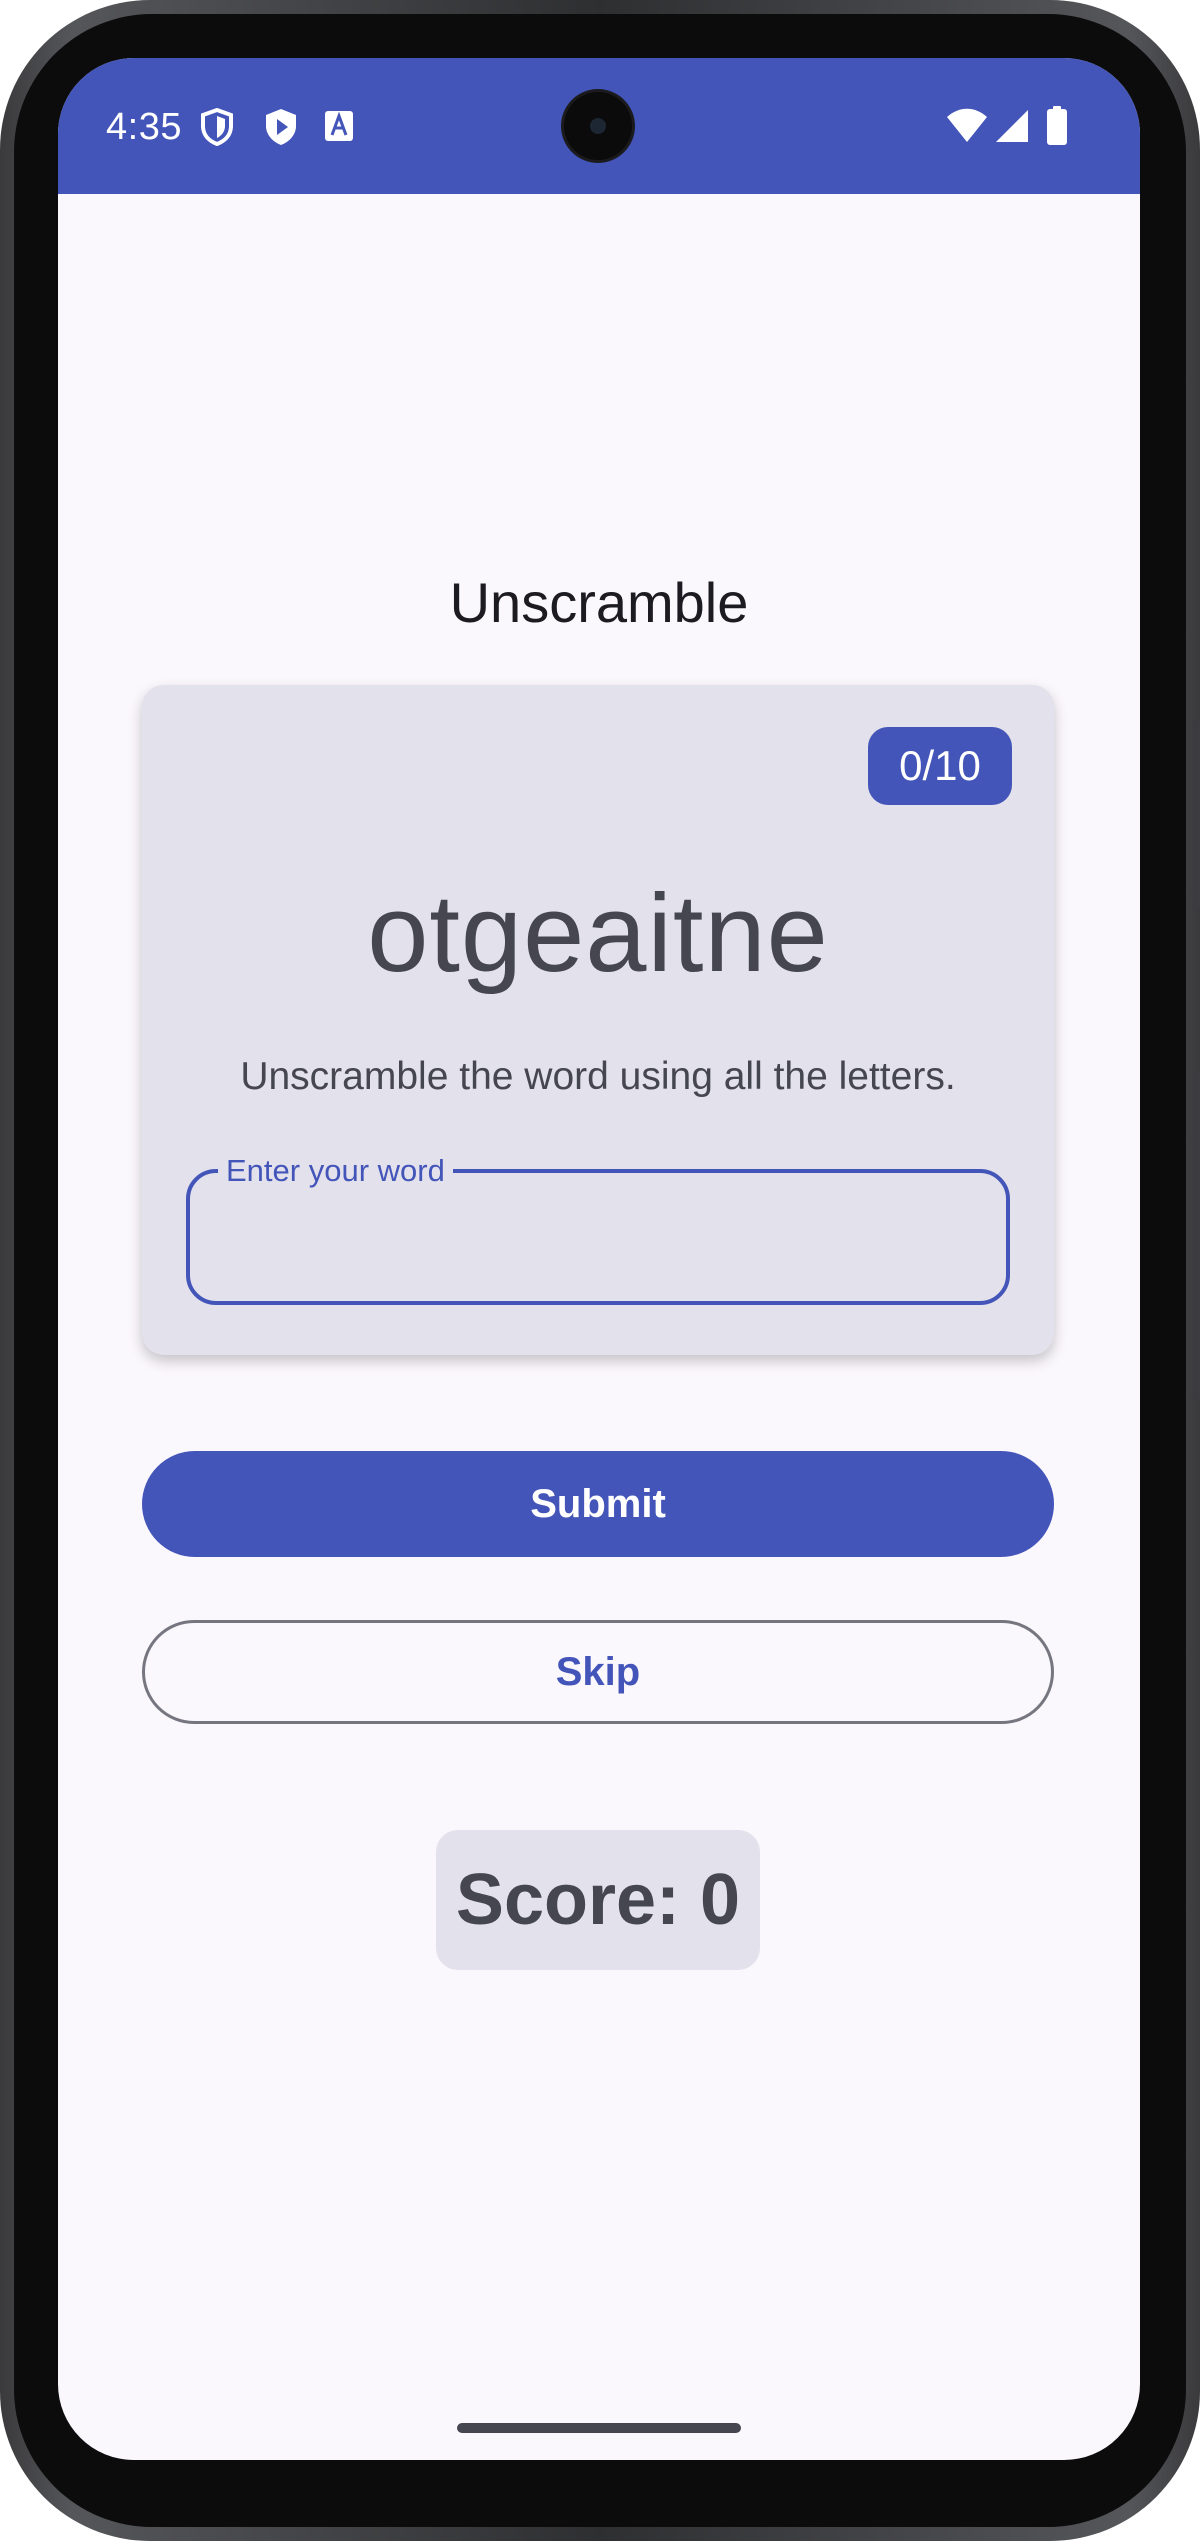 This screenshot has width=1200, height=2541. What do you see at coordinates (335, 1171) in the screenshot?
I see `word-input-label: Enter your word` at bounding box center [335, 1171].